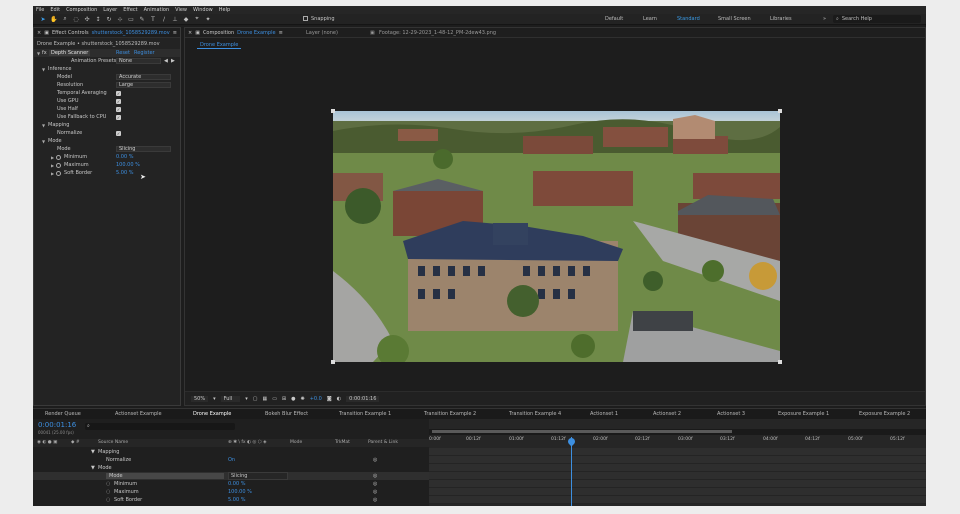  What do you see at coordinates (46, 33) in the screenshot?
I see `lock-icon: ▣` at bounding box center [46, 33].